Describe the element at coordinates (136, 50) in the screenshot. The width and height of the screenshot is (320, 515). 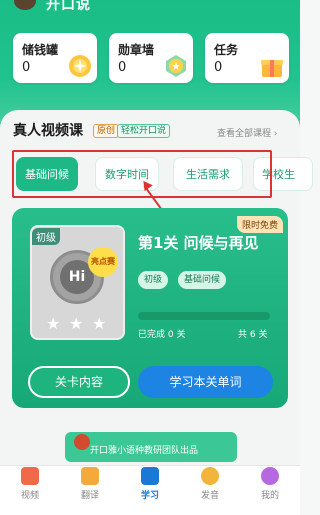
I see `stat-label: 勋章墙` at that location.